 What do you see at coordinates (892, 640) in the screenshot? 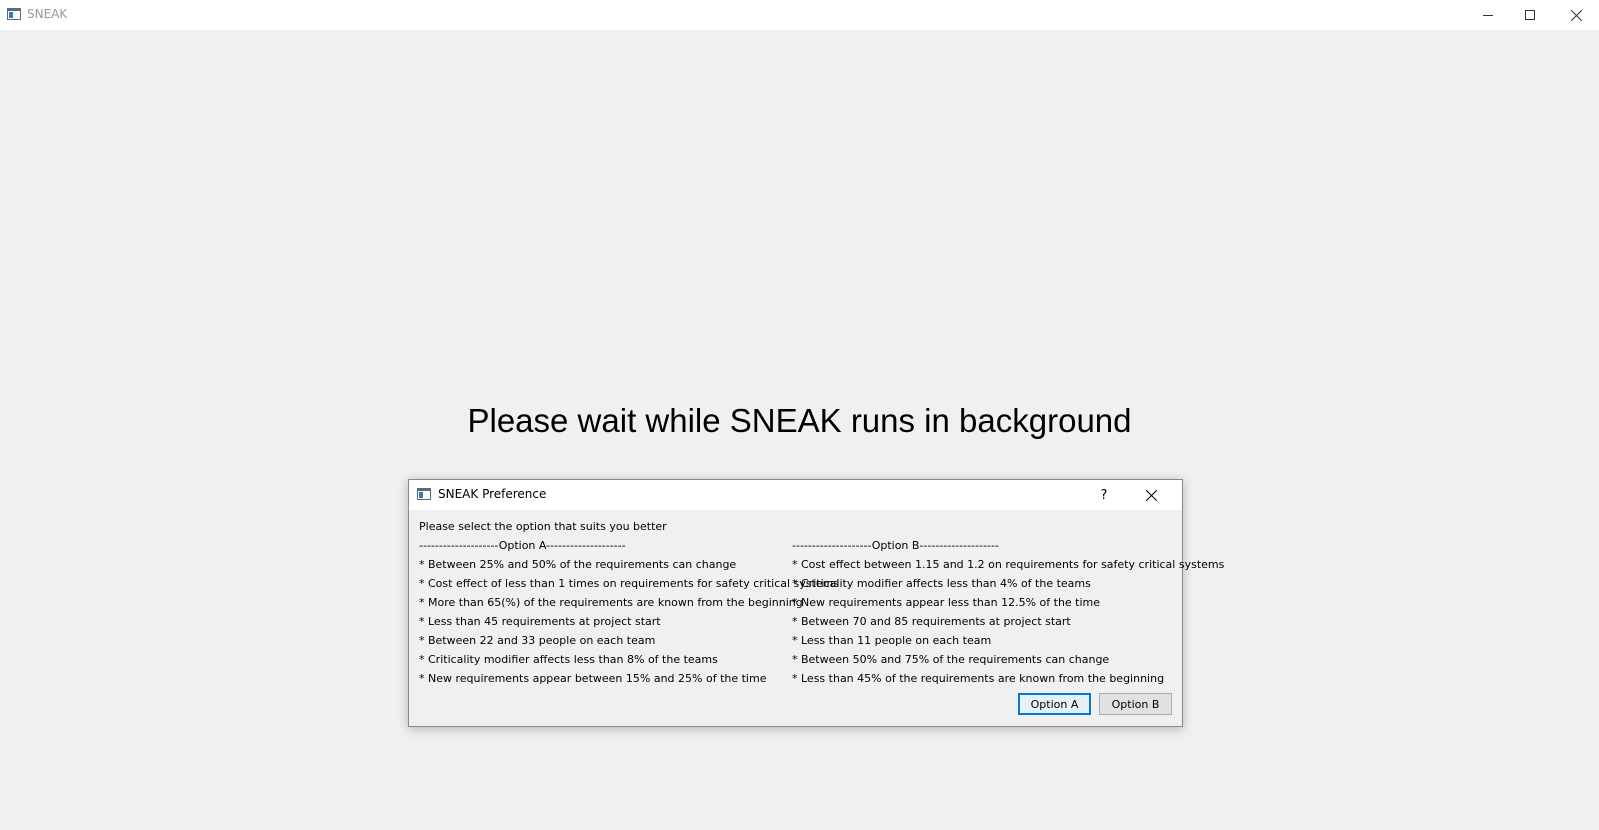
I see `option-b-item: * Less than 11 people on each team` at bounding box center [892, 640].